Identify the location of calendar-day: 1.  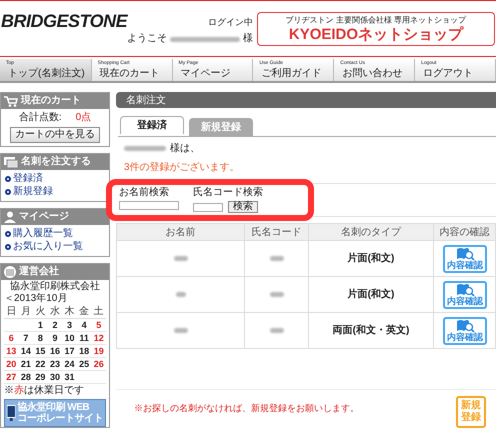
(40, 325).